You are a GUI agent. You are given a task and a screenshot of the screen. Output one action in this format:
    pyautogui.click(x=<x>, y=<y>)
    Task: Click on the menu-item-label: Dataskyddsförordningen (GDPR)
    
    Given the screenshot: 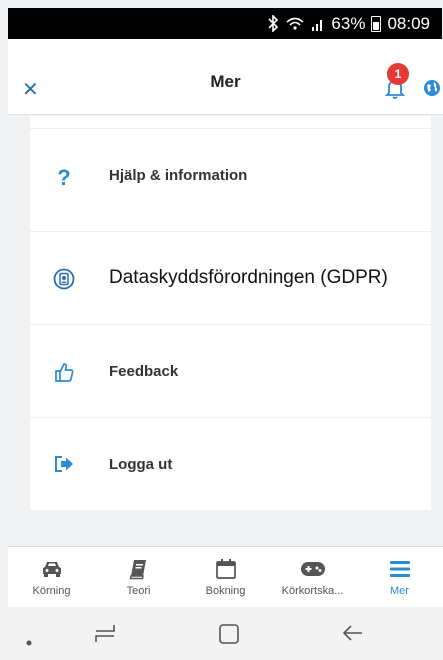 What is the action you would take?
    pyautogui.click(x=248, y=277)
    